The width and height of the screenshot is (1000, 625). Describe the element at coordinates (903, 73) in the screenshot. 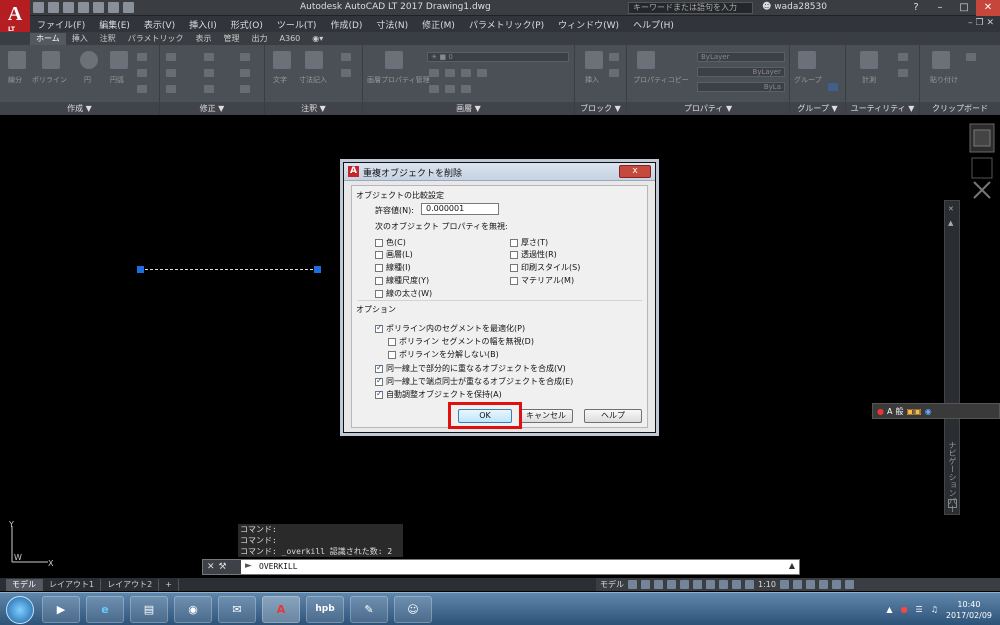

I see `utility-tool-2-icon` at that location.